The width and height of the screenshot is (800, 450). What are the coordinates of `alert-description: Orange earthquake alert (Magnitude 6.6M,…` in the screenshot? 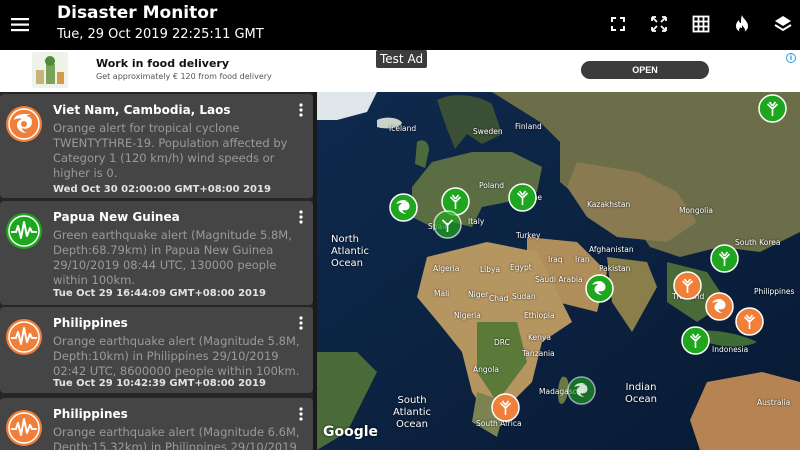 It's located at (176, 437).